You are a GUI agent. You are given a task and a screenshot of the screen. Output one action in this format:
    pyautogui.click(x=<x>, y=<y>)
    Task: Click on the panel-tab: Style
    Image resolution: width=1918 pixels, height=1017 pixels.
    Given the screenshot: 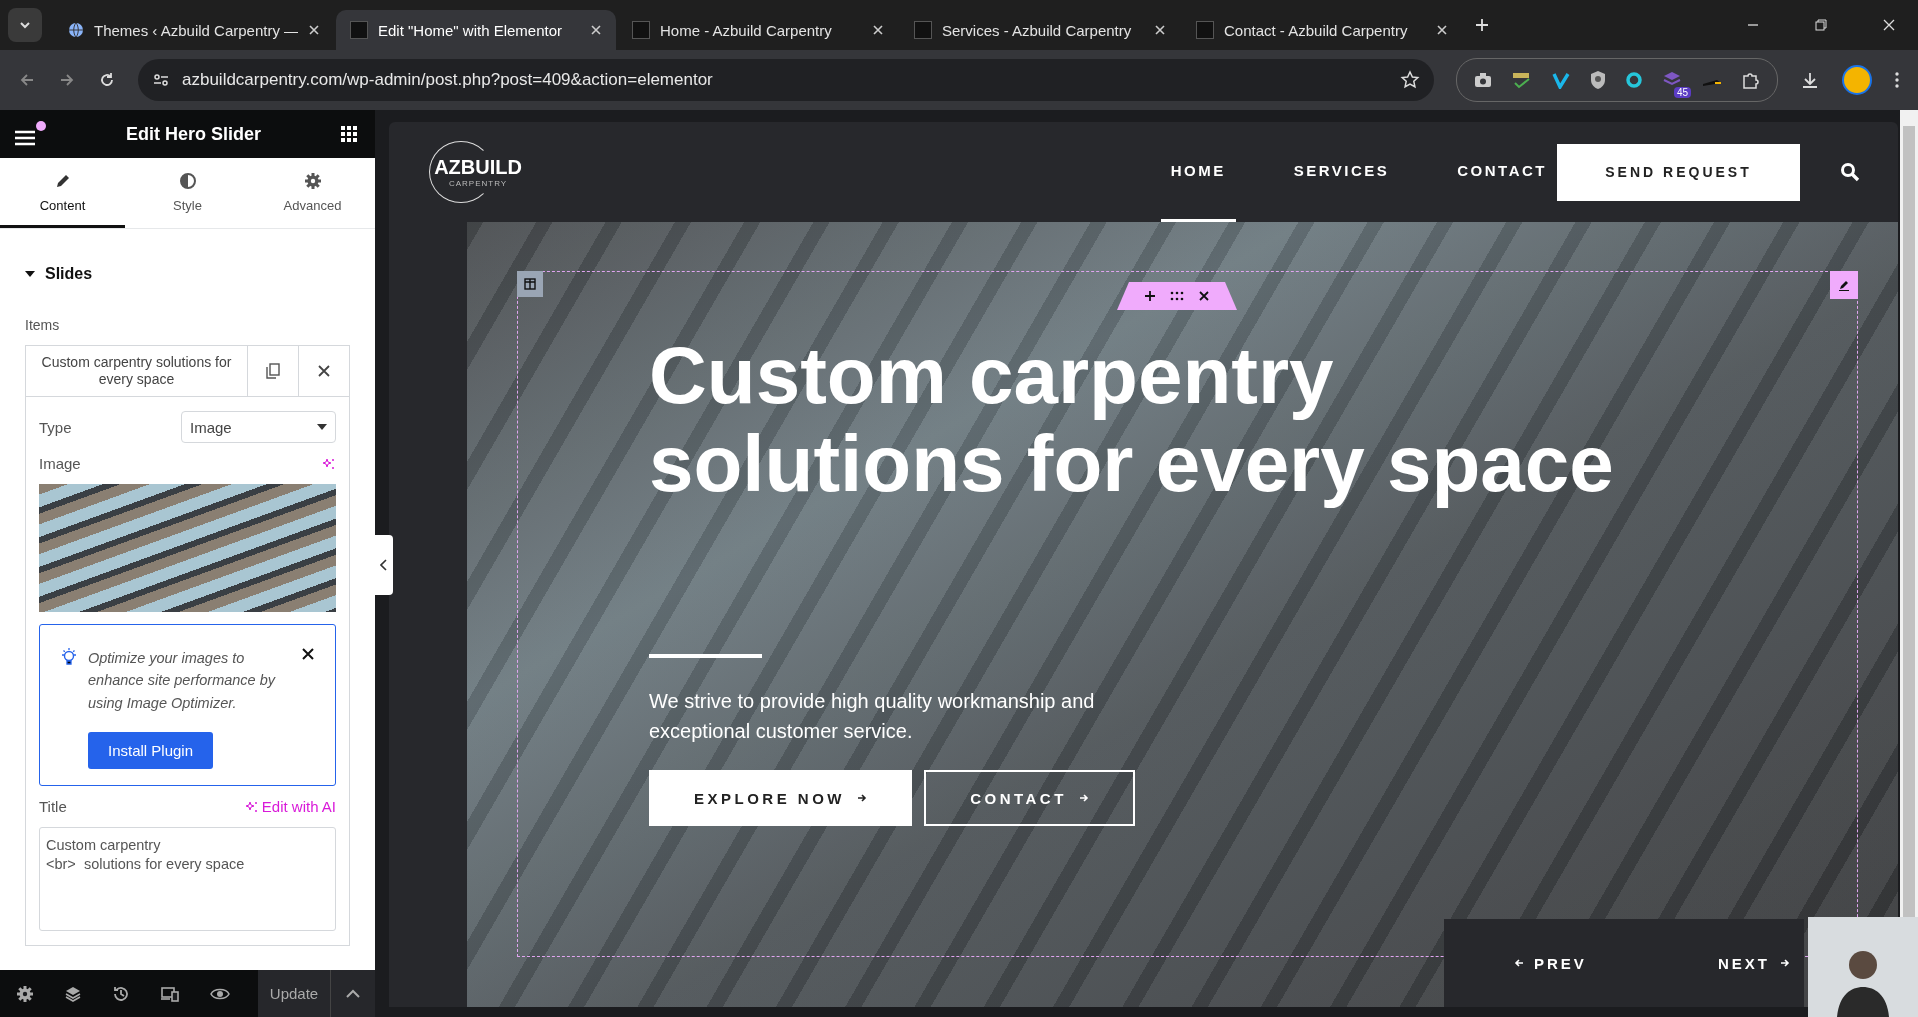 What is the action you would take?
    pyautogui.click(x=187, y=193)
    